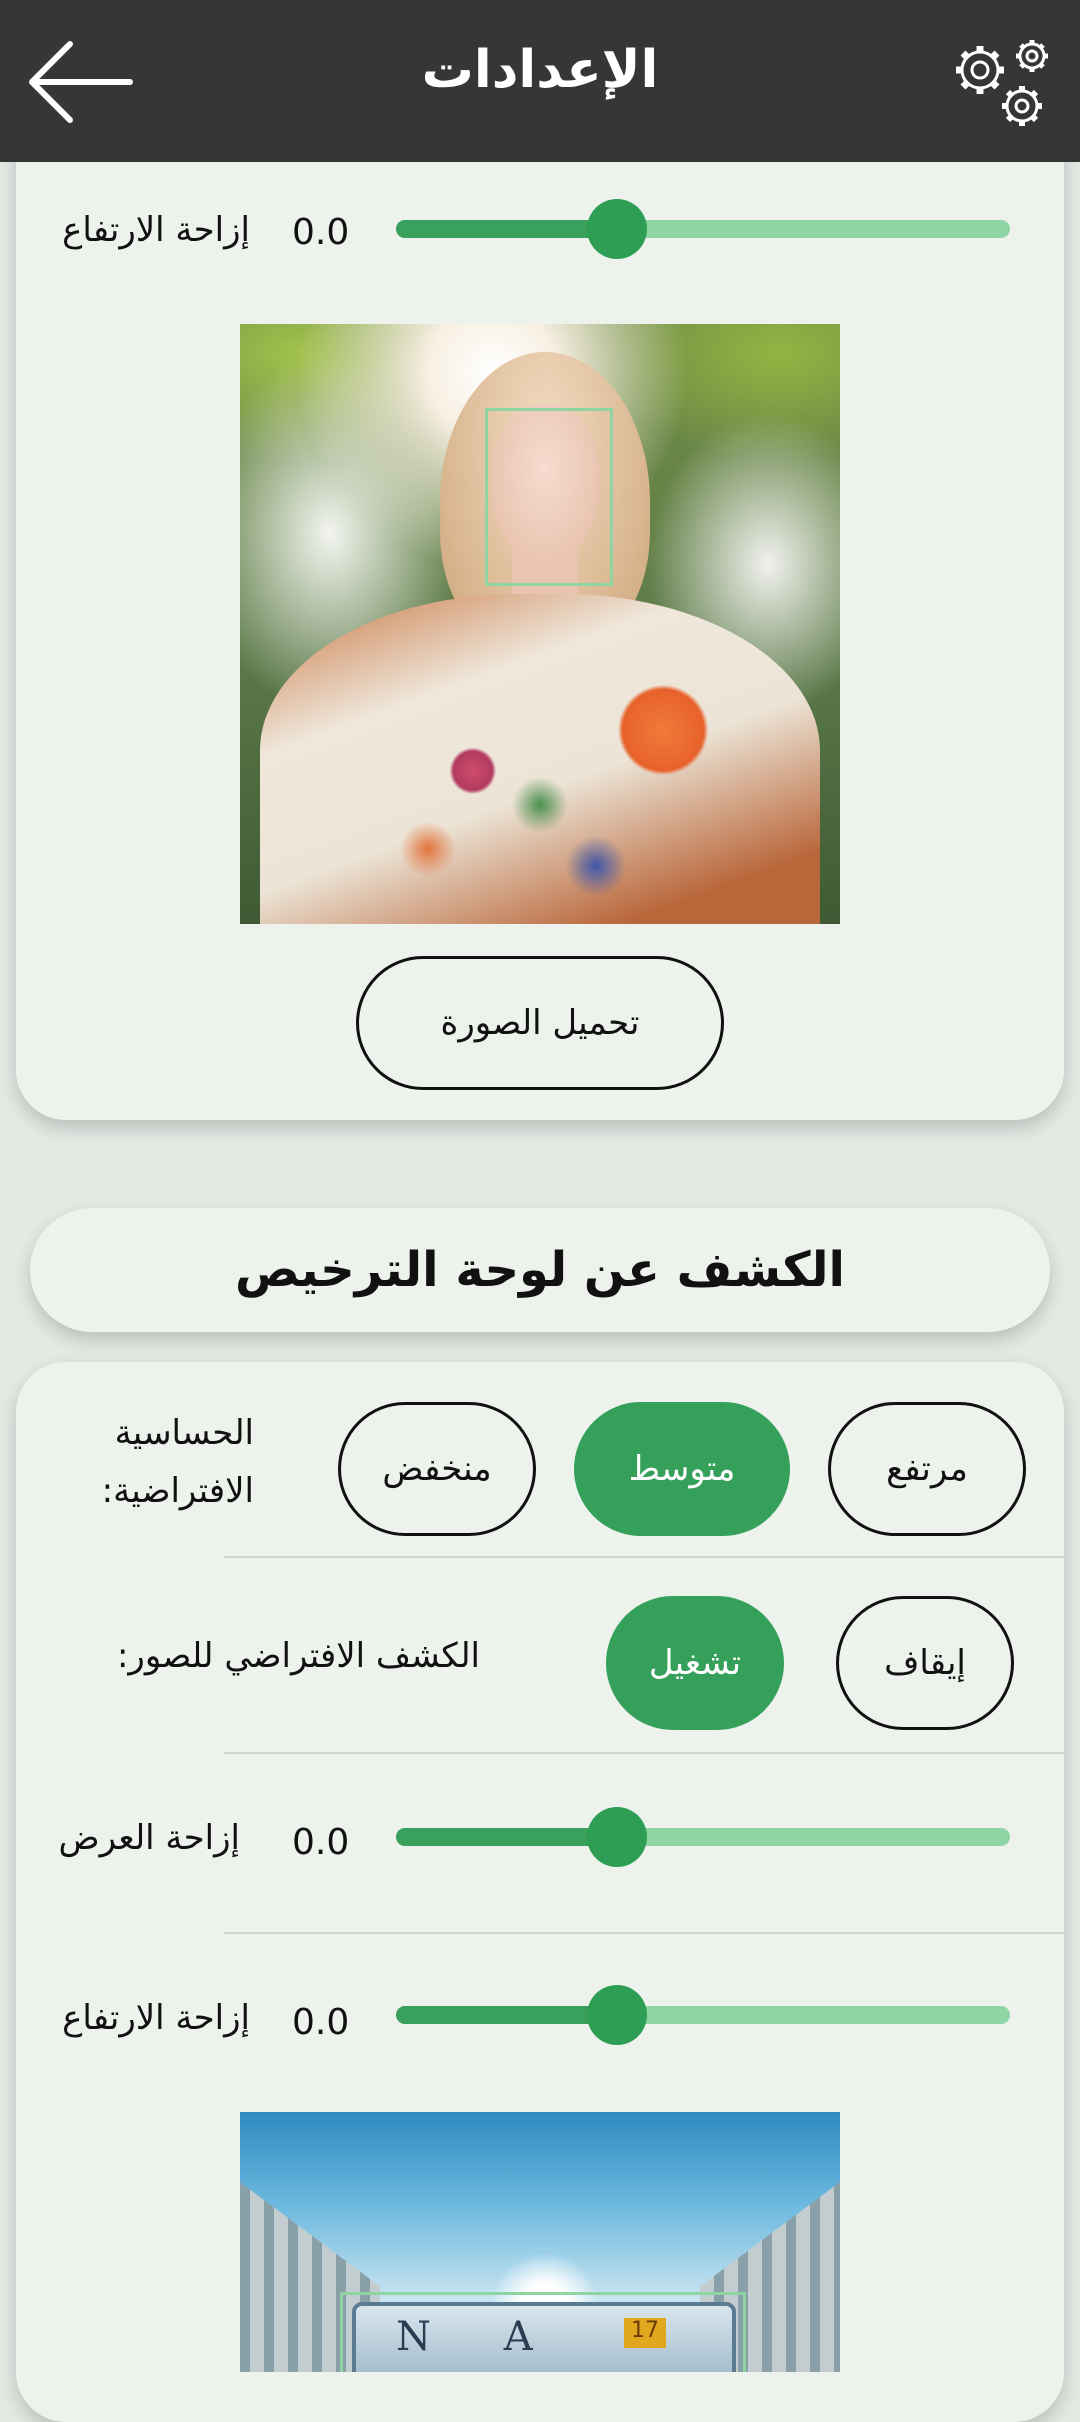 The height and width of the screenshot is (2422, 1080). What do you see at coordinates (298, 1656) in the screenshot?
I see `default-image-detection-label: الكشف الافتراضي للصور:` at bounding box center [298, 1656].